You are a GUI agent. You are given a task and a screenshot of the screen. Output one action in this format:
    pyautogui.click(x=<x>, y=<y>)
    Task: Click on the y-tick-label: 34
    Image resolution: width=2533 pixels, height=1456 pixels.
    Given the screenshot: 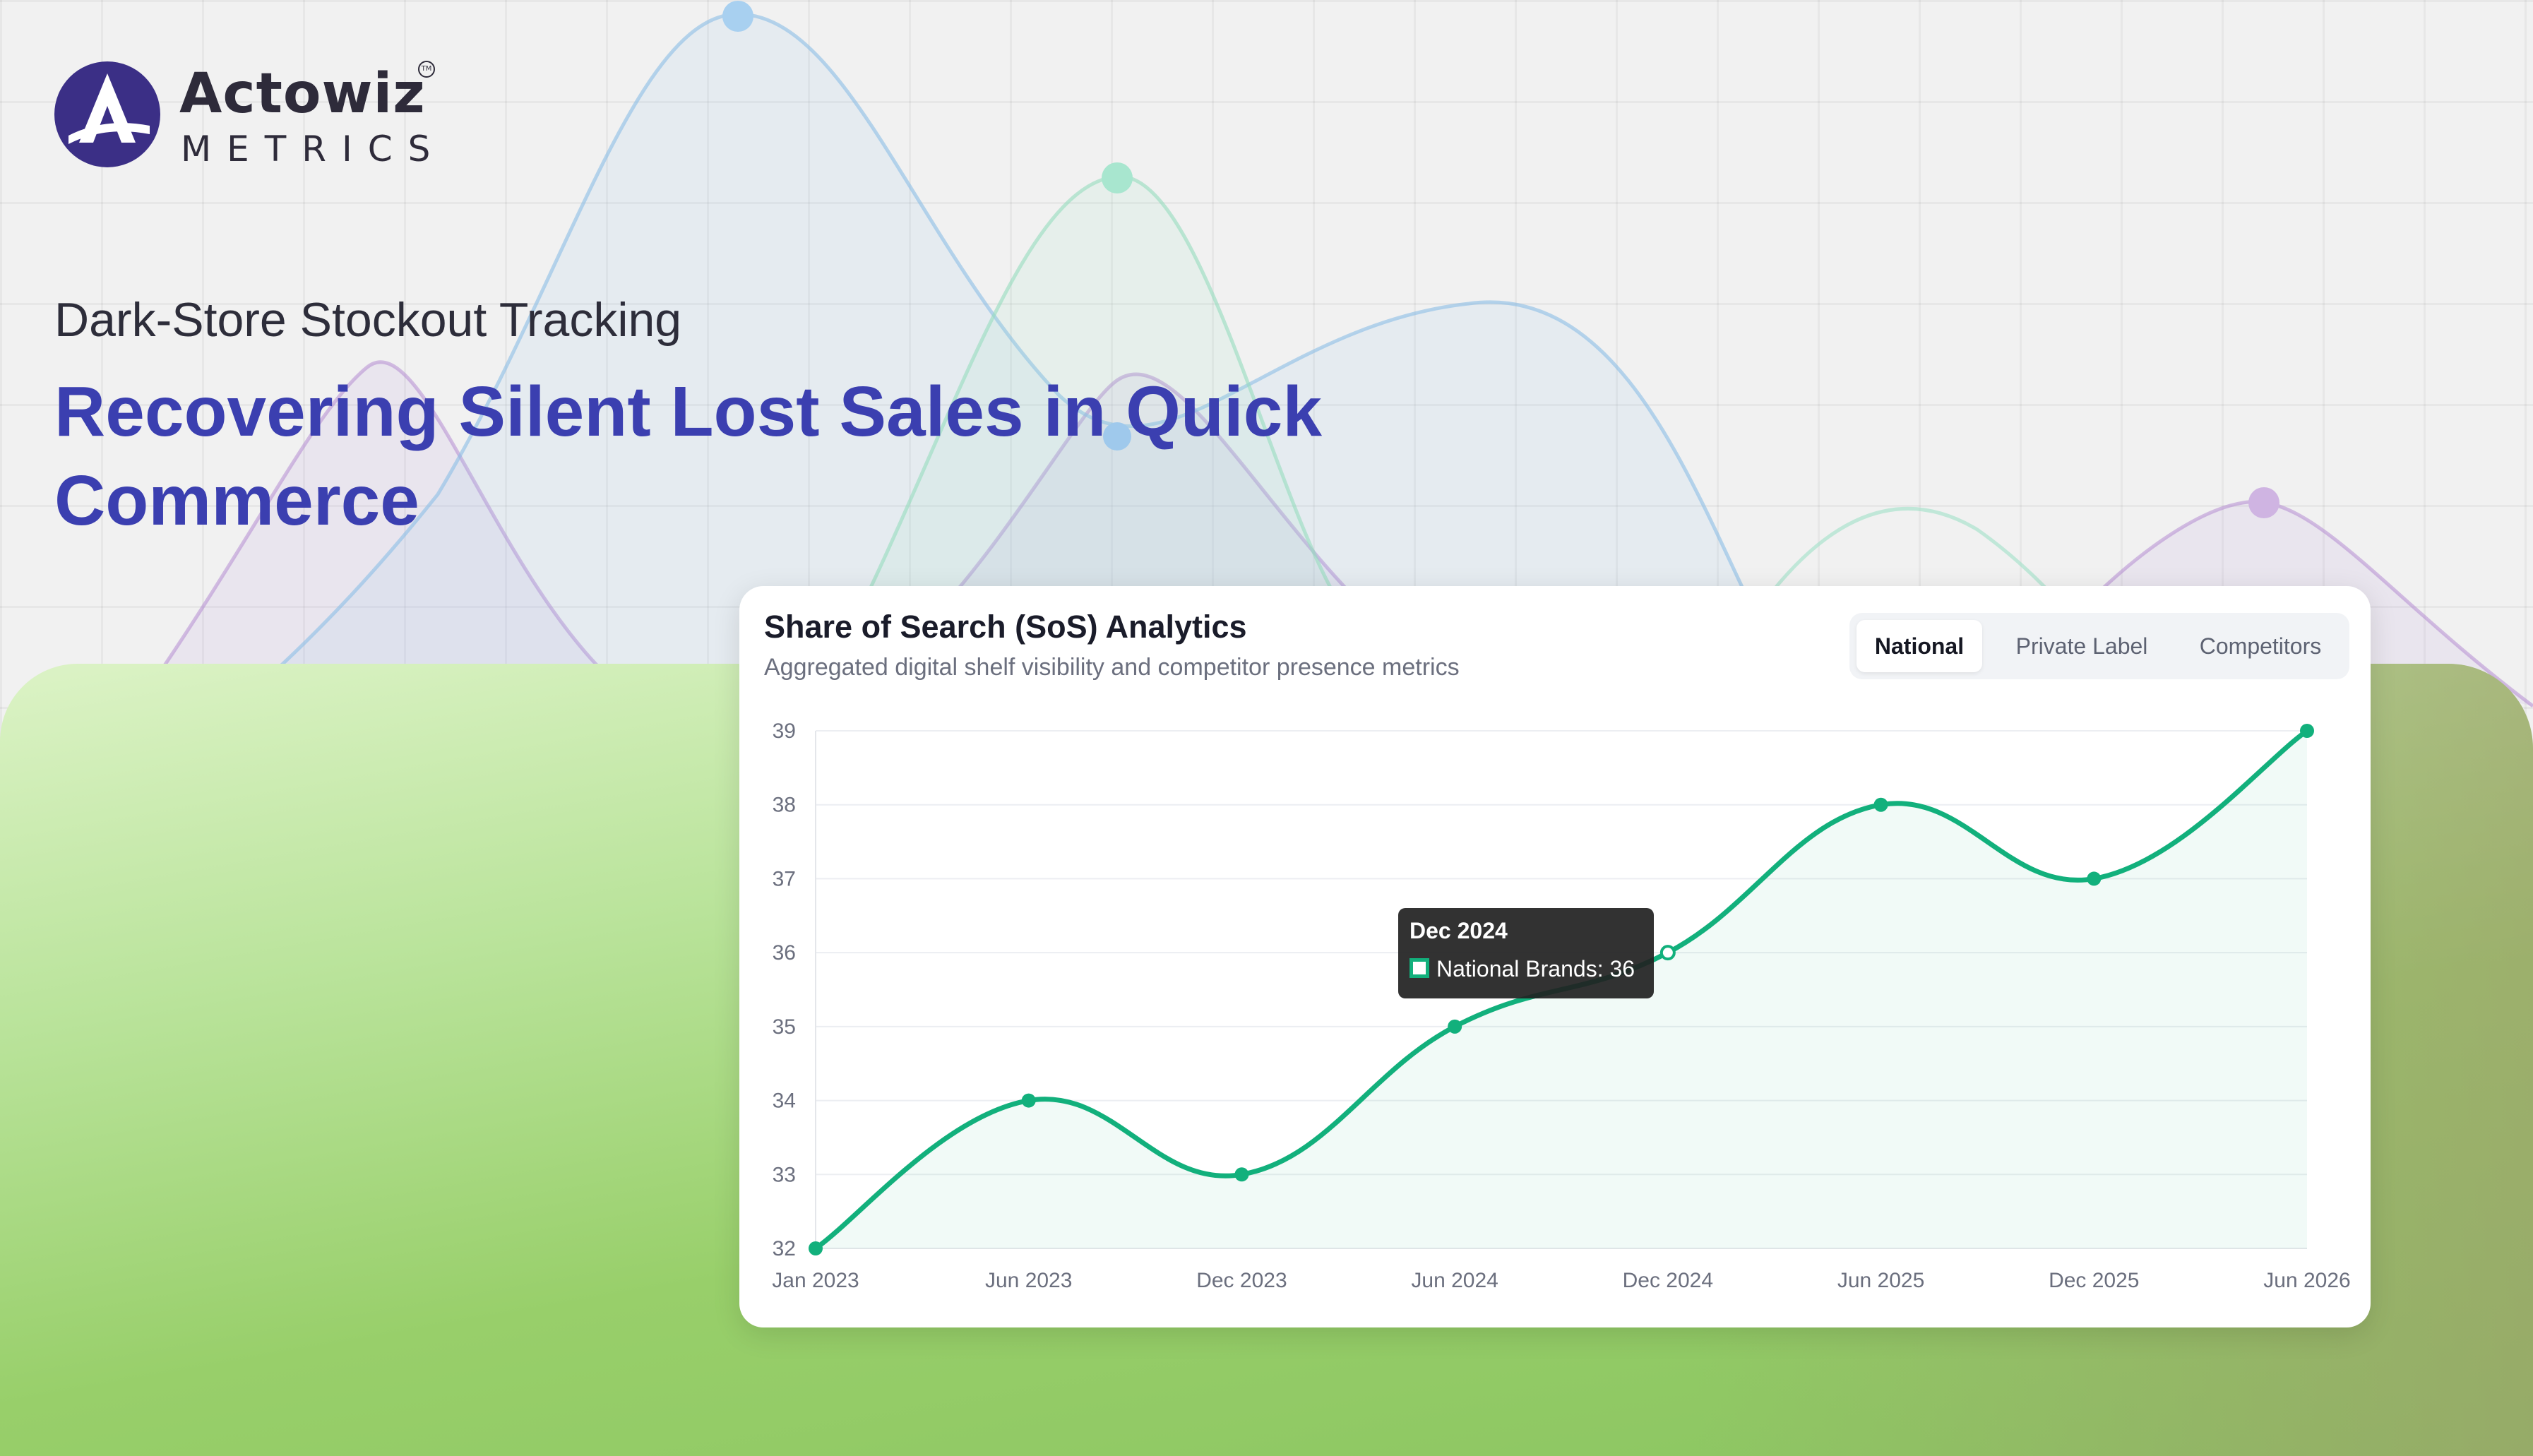 What is the action you would take?
    pyautogui.click(x=784, y=1101)
    